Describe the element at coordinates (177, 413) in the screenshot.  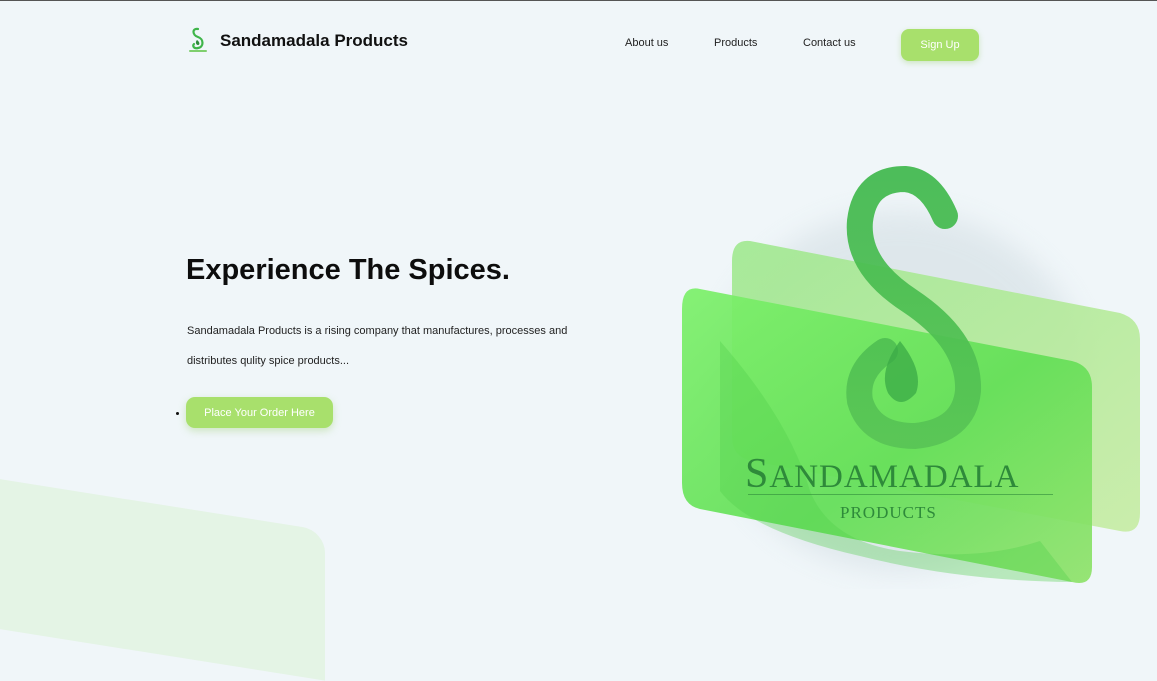
I see `list-bullet-icon` at that location.